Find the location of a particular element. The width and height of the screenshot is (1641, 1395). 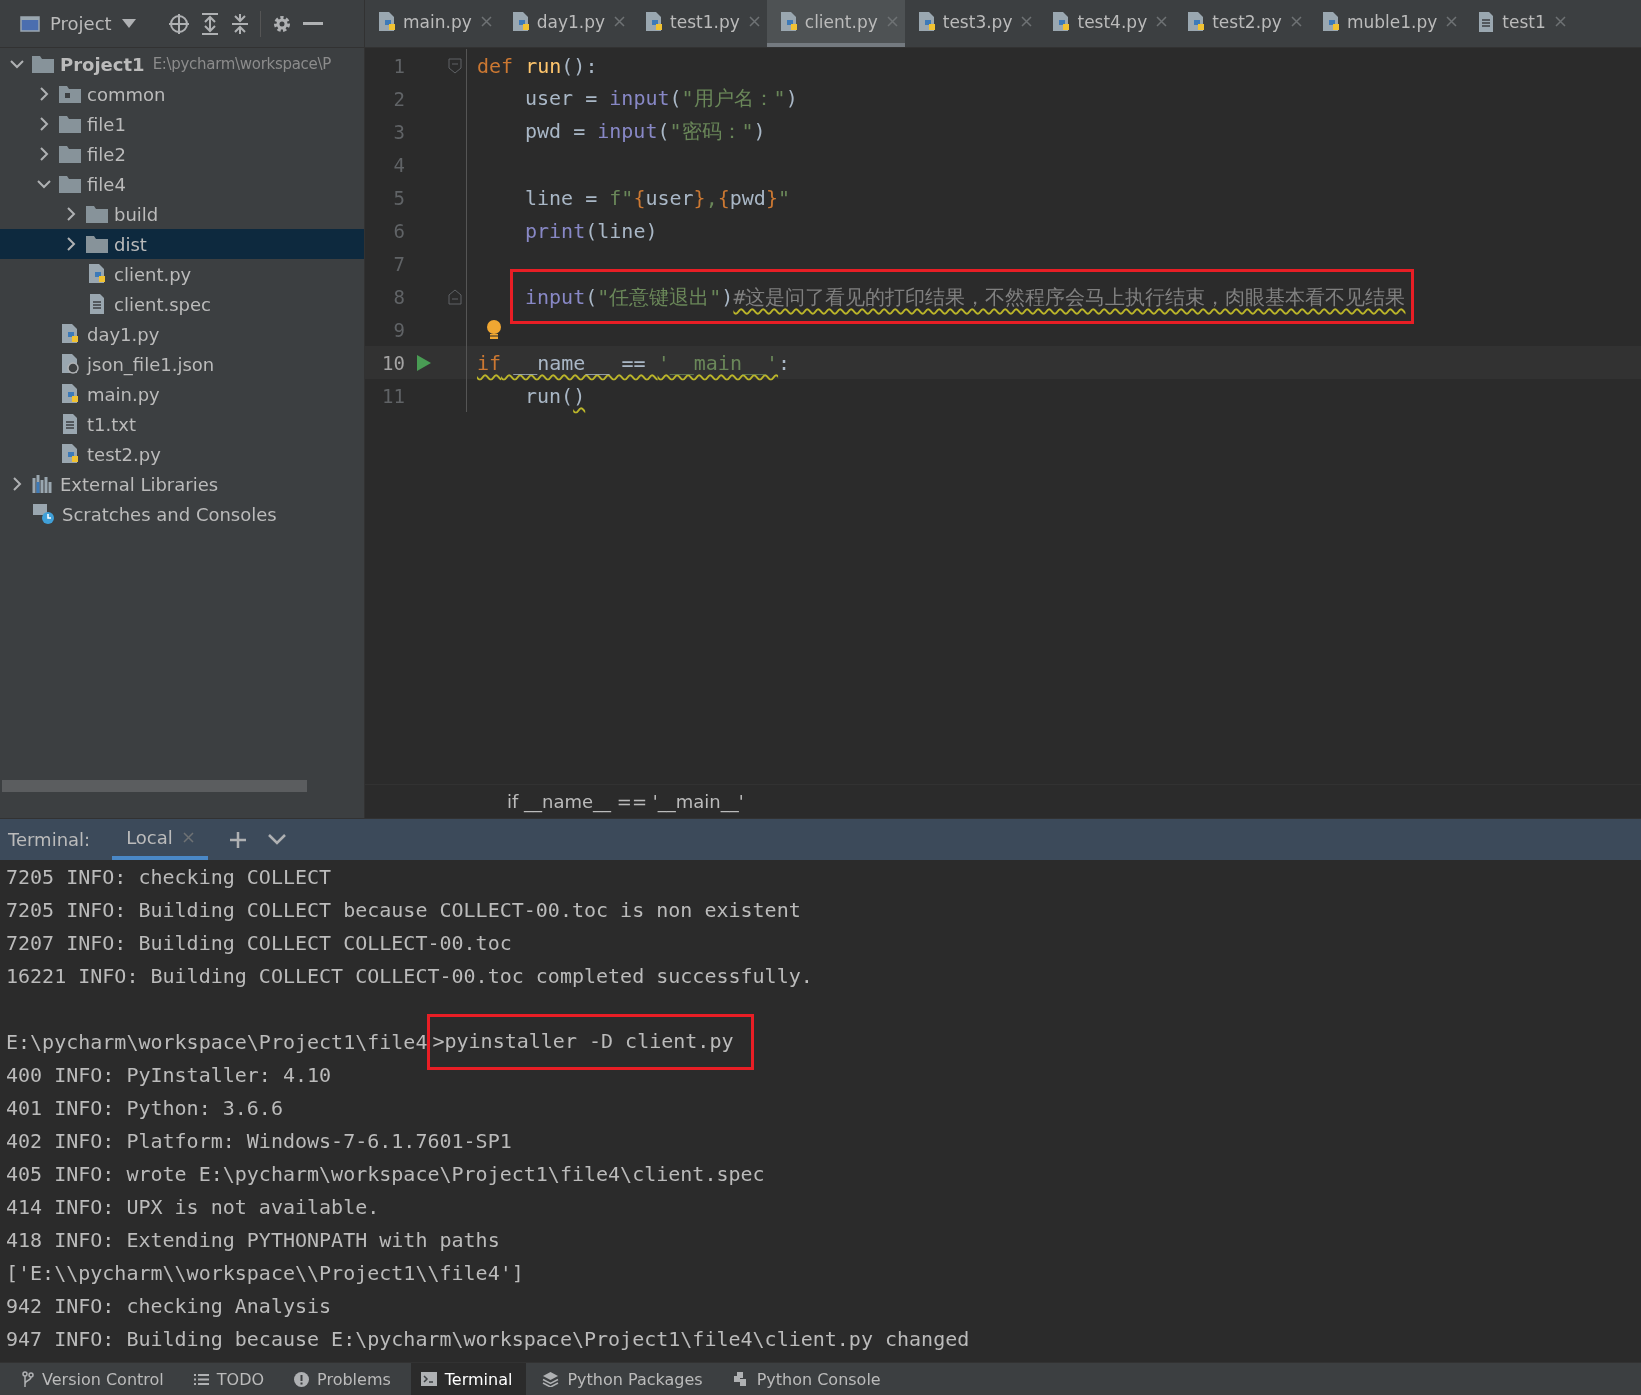

editor-tab: test2.py is located at coordinates (1241, 23).